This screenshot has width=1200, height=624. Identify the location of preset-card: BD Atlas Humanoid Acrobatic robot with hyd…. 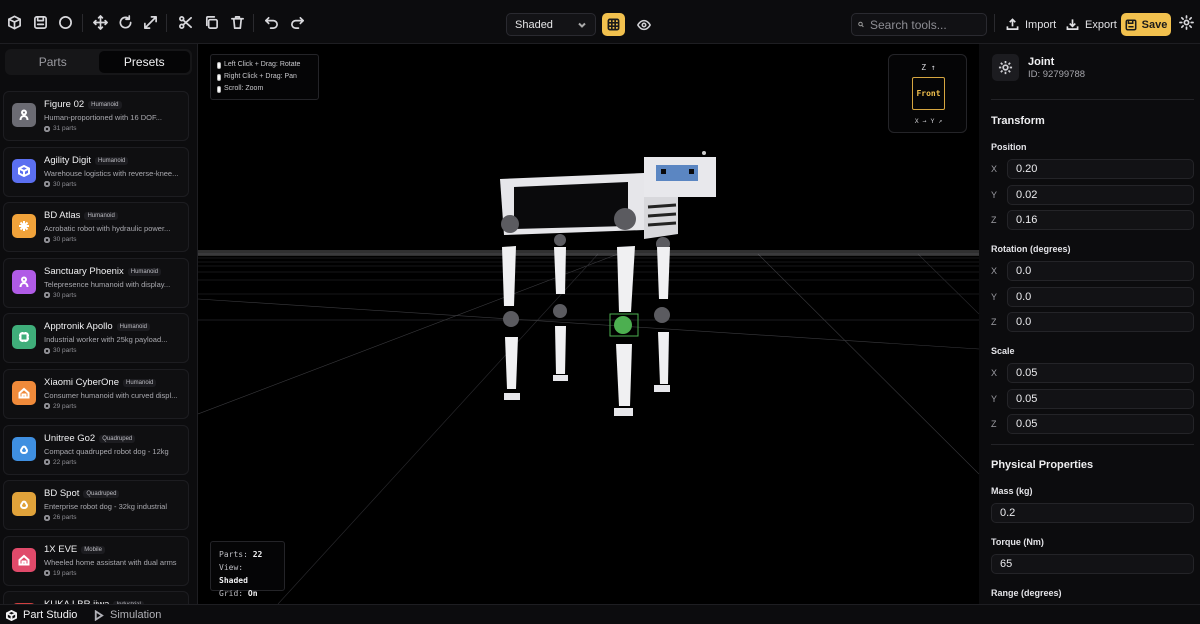
(96, 227).